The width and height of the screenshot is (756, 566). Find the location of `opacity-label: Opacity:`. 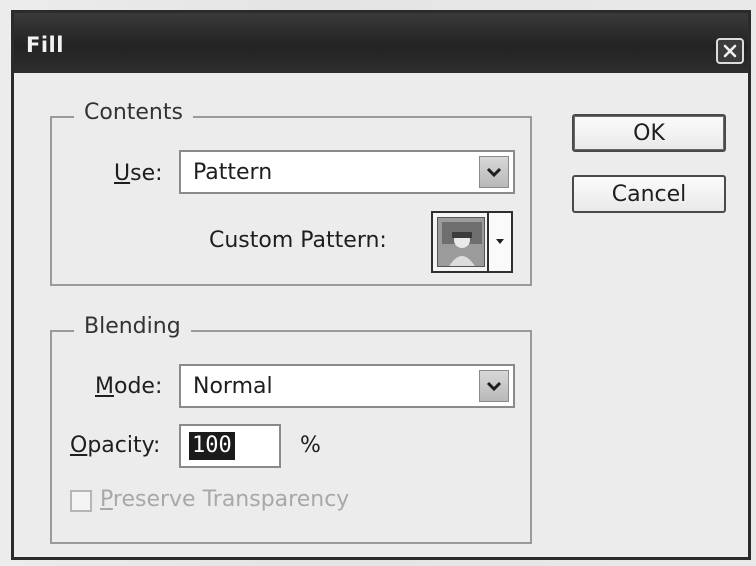

opacity-label: Opacity: is located at coordinates (115, 445).